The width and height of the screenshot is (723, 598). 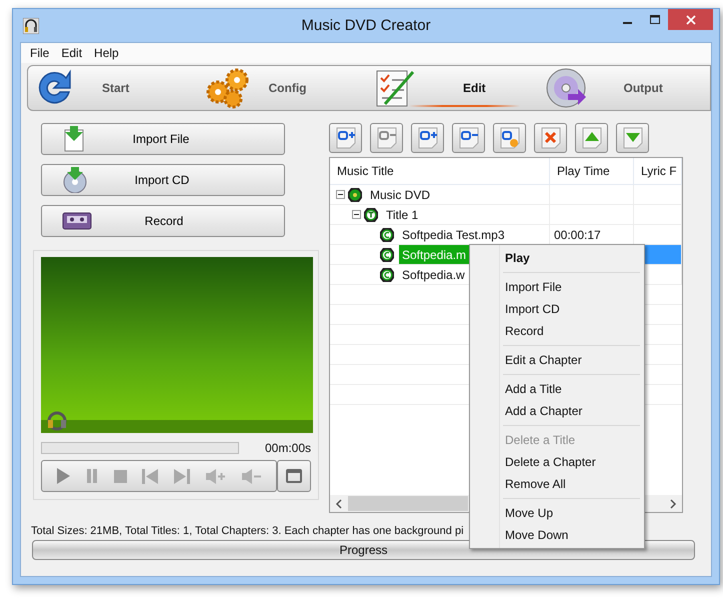 What do you see at coordinates (577, 235) in the screenshot?
I see `play-time: 00:00:17` at bounding box center [577, 235].